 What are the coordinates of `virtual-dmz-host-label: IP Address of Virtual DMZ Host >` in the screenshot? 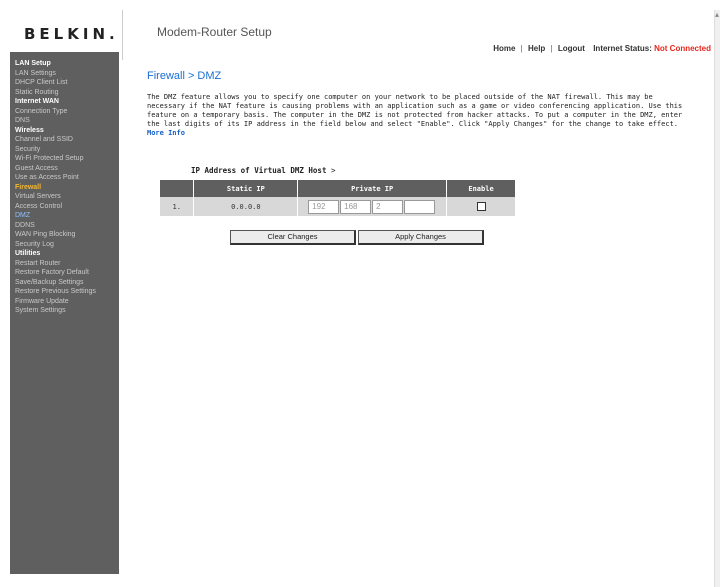 It's located at (263, 170).